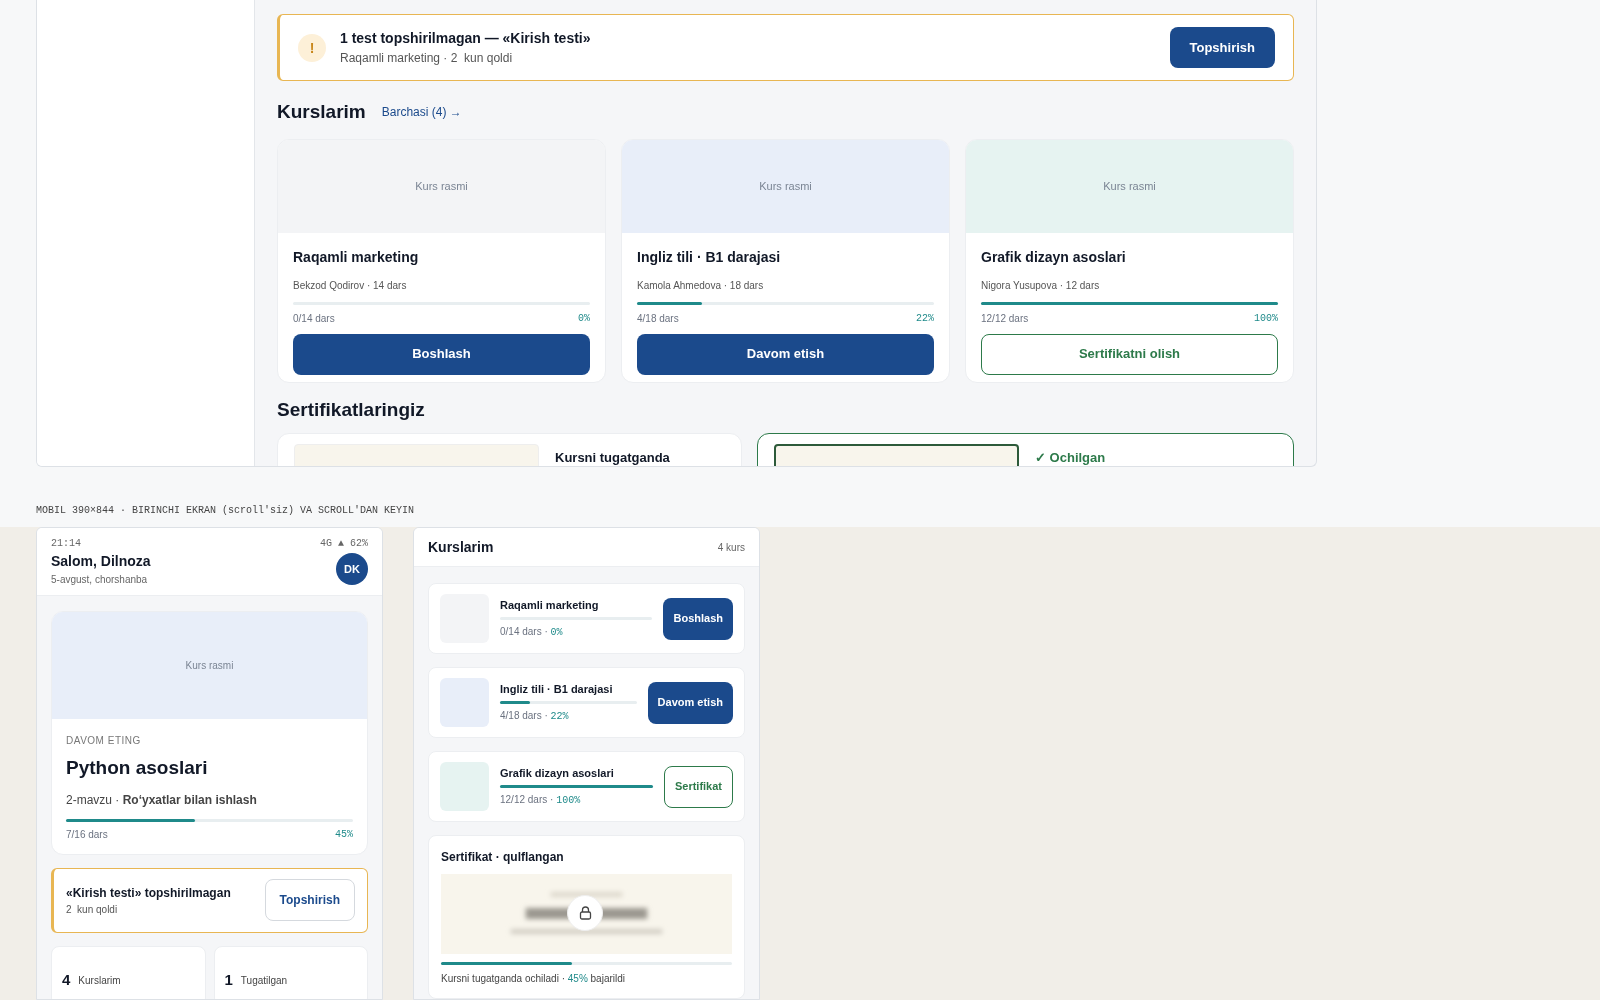  Describe the element at coordinates (466, 38) in the screenshot. I see `alert-title: 1 test topshirilmagan — «Kirish testi»` at that location.